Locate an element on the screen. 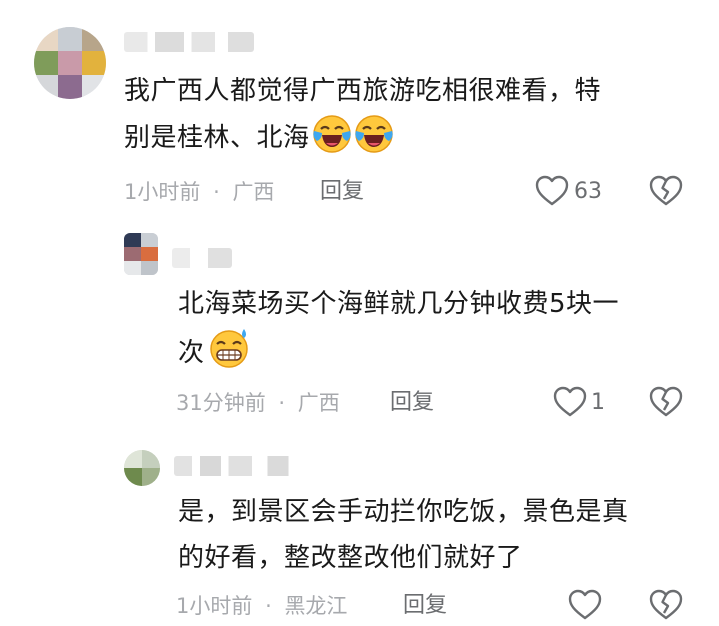 The width and height of the screenshot is (719, 626). comment-time: 31分钟前 is located at coordinates (221, 403).